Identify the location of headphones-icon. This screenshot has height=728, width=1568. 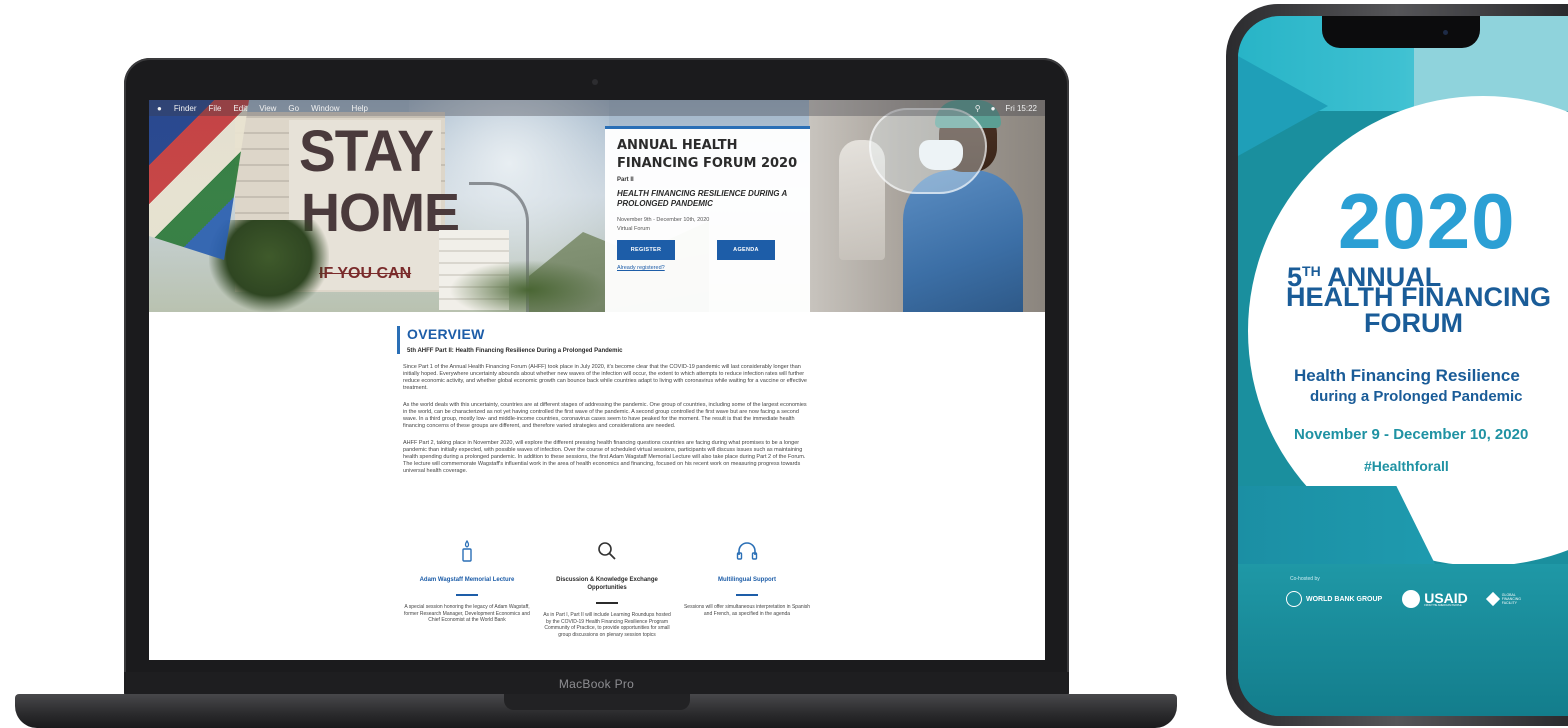
(747, 551).